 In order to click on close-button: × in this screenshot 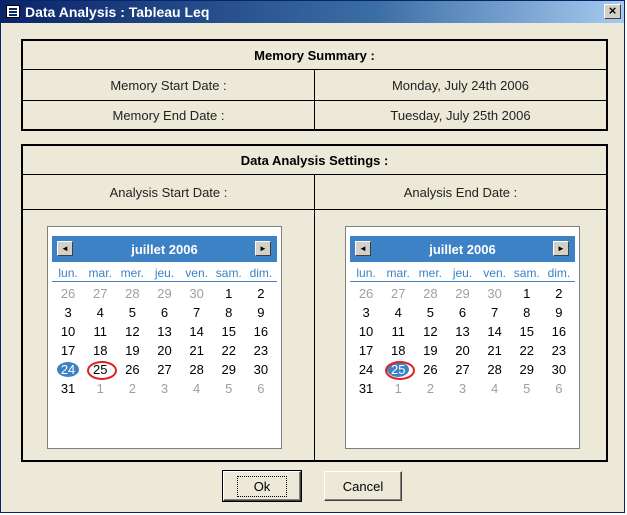, I will do `click(612, 11)`.